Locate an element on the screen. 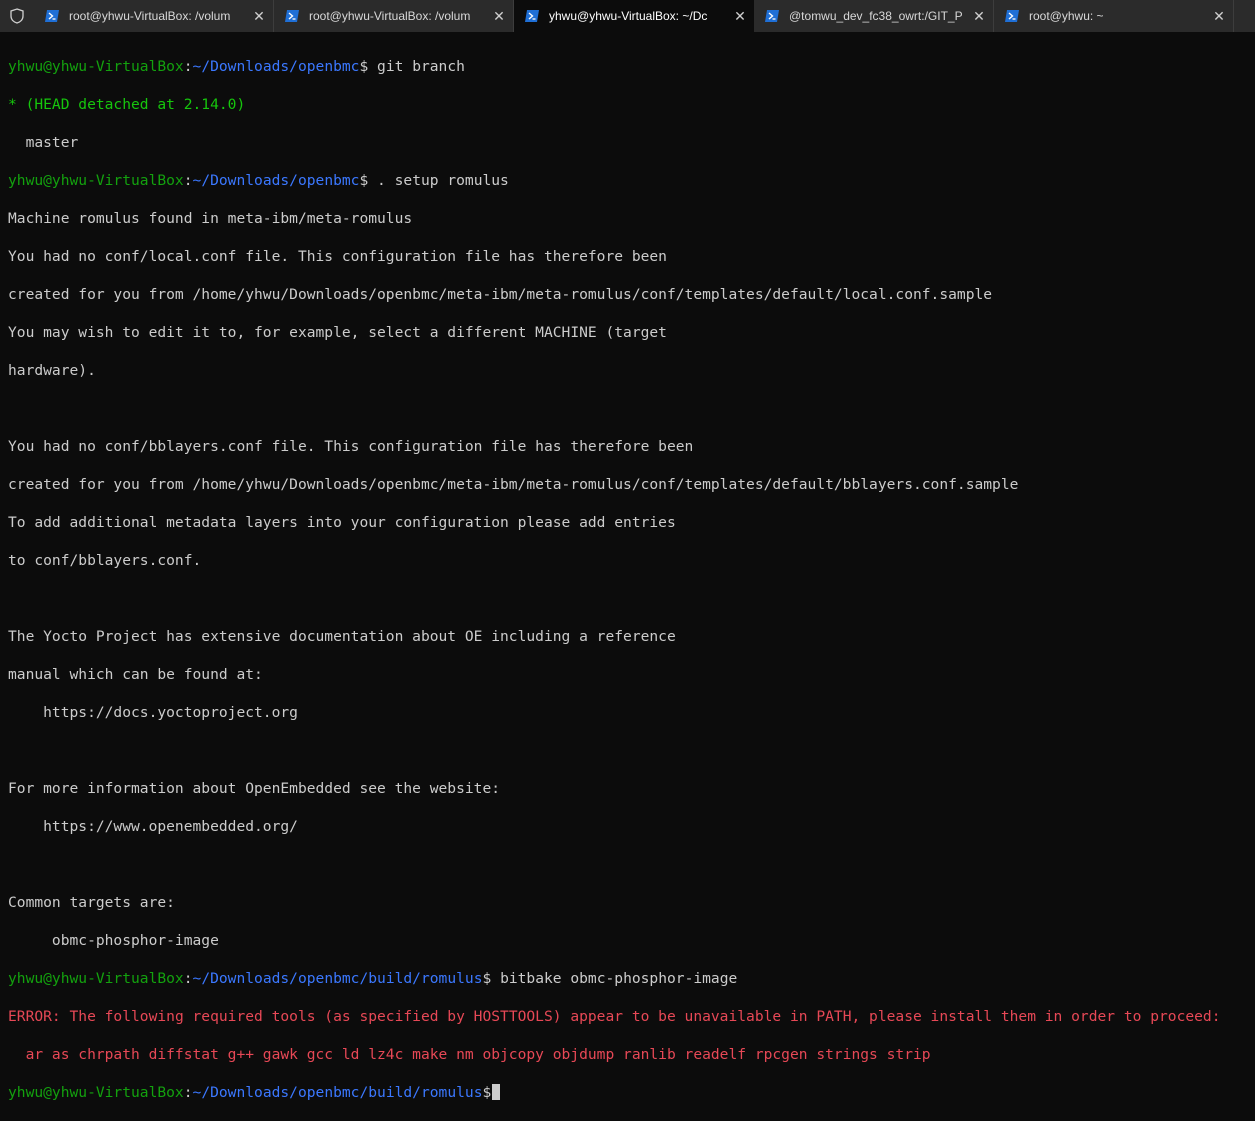  output-line: https://www.openembedded.org/ is located at coordinates (153, 826).